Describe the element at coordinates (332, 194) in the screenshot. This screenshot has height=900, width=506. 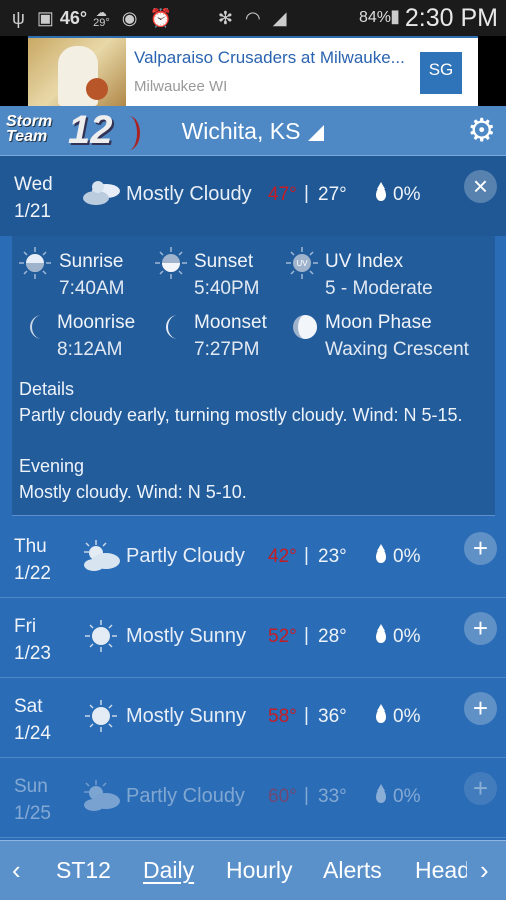
I see `low-temp: 27°` at that location.